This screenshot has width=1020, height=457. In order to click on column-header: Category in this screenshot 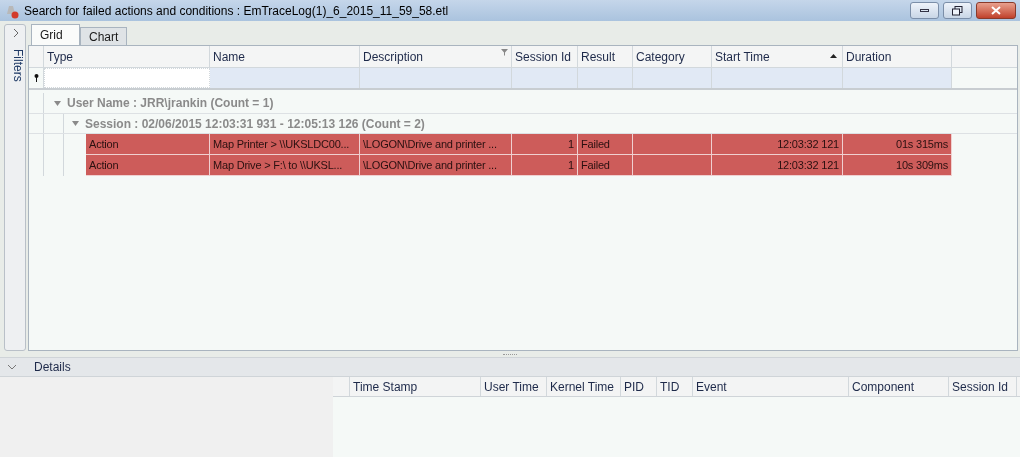, I will do `click(672, 56)`.